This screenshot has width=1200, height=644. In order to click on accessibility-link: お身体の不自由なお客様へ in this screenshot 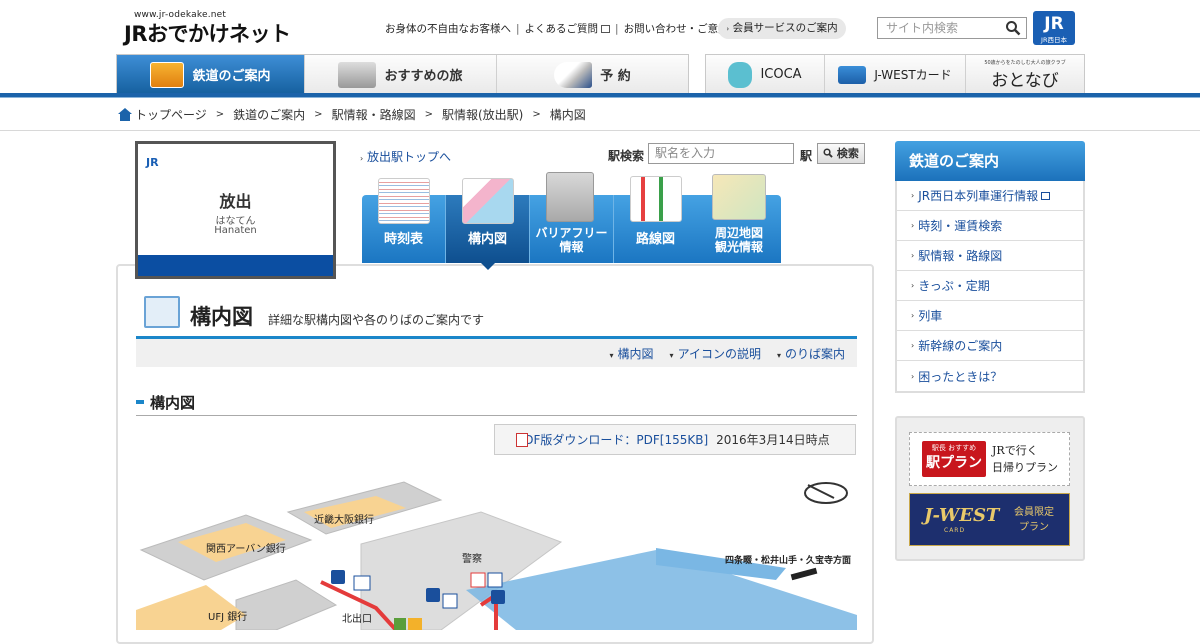, I will do `click(448, 28)`.